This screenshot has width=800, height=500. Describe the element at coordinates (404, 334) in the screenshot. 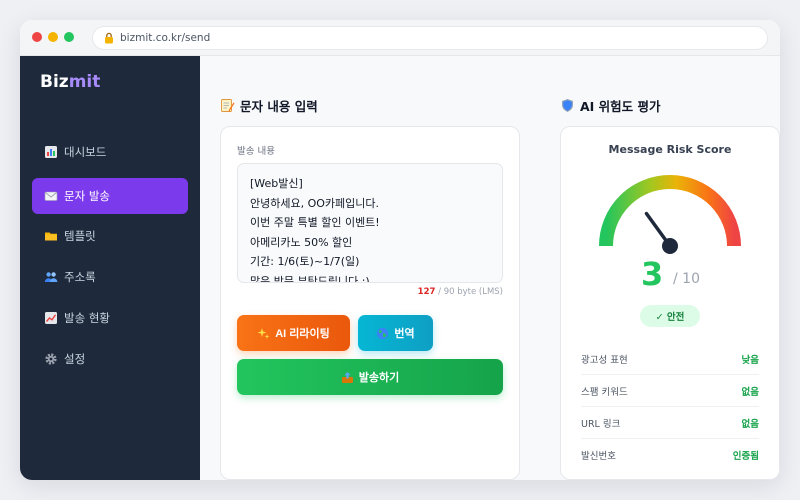

I see `translate-label: 번역` at that location.